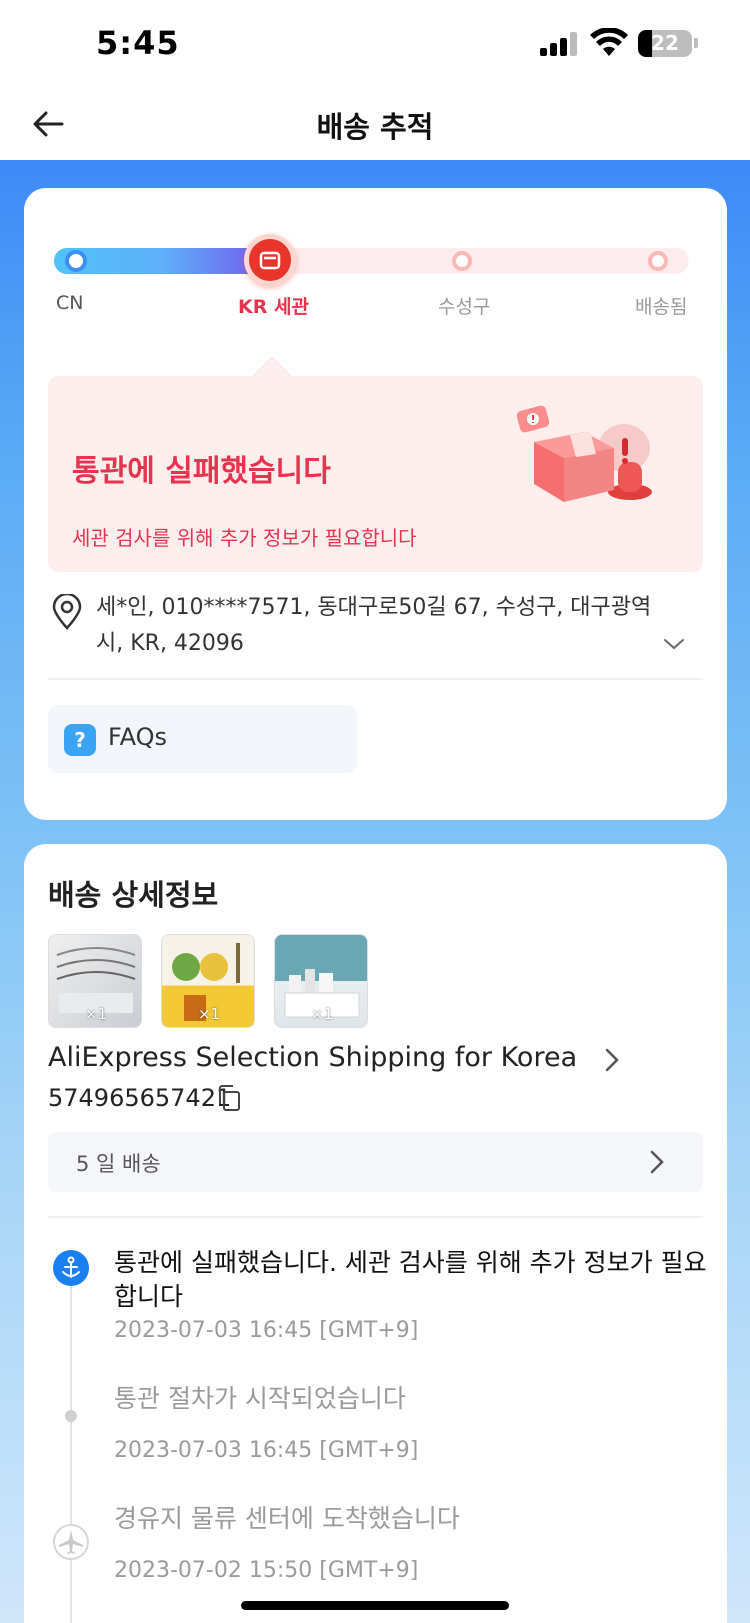 The image size is (750, 1623). Describe the element at coordinates (118, 1164) in the screenshot. I see `delivery-eta: 5 일 배송` at that location.